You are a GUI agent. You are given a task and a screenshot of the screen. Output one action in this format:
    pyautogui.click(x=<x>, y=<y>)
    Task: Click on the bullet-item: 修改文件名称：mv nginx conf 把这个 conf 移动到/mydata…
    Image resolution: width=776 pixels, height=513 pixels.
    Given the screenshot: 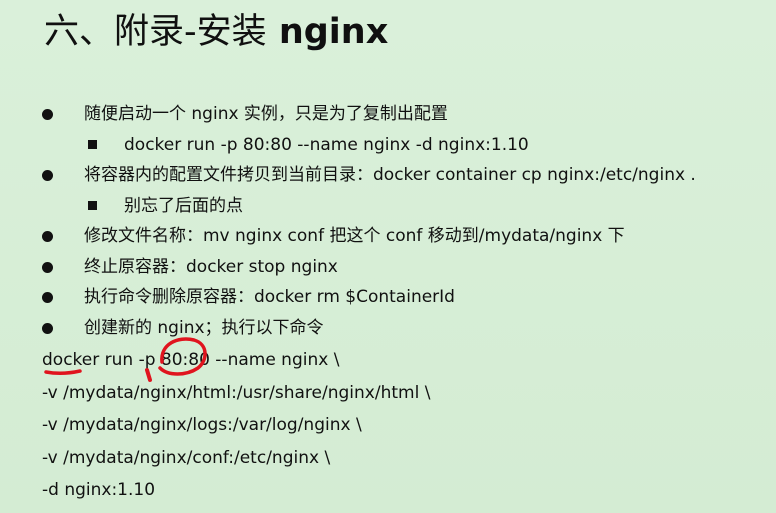 What is the action you would take?
    pyautogui.click(x=388, y=236)
    